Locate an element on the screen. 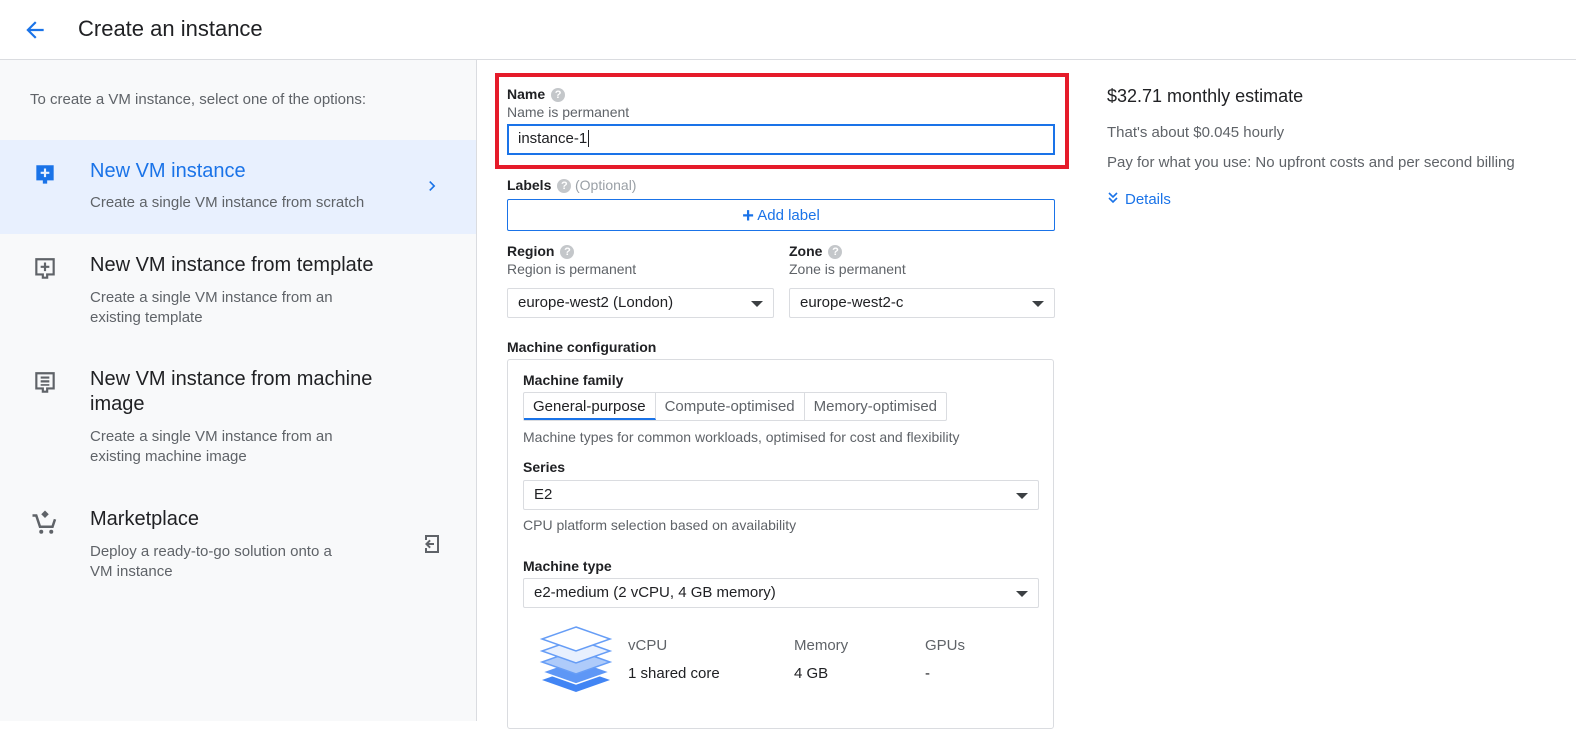  machine-stack-icon is located at coordinates (576, 659).